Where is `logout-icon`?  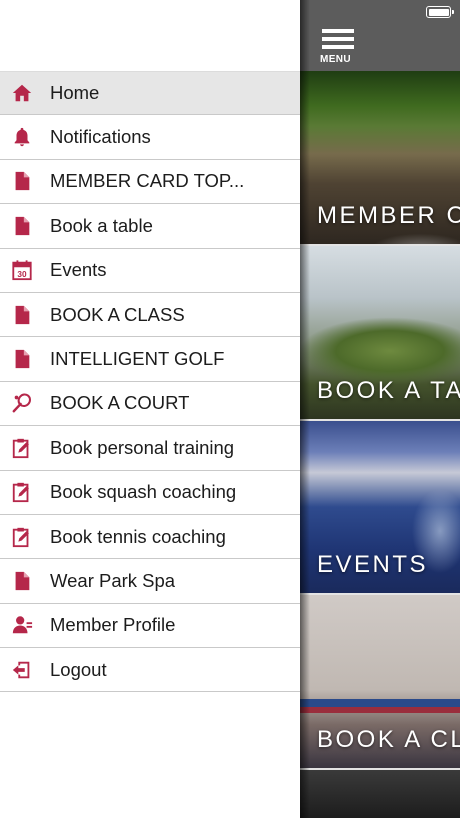
logout-icon is located at coordinates (22, 670).